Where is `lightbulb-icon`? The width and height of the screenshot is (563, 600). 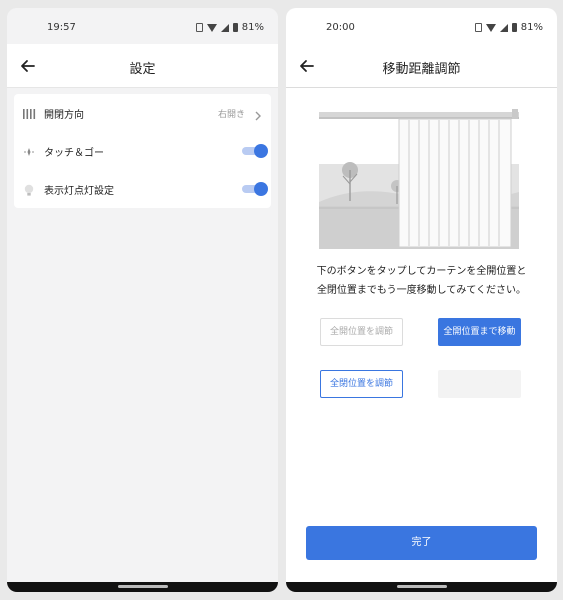
lightbulb-icon is located at coordinates (29, 189).